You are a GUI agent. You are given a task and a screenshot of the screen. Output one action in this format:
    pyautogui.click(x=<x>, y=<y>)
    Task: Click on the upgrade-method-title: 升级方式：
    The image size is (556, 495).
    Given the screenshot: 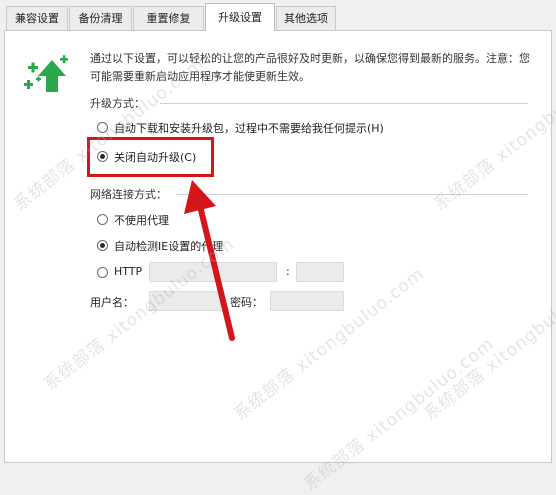 What is the action you would take?
    pyautogui.click(x=117, y=103)
    